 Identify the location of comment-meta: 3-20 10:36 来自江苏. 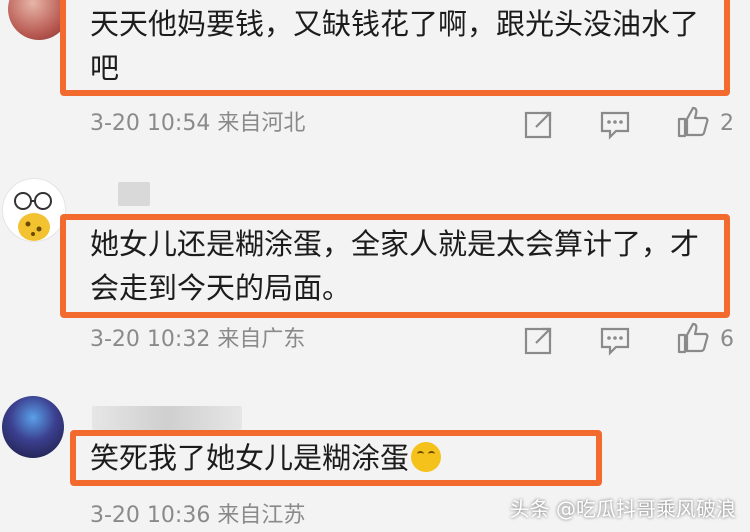
(197, 516).